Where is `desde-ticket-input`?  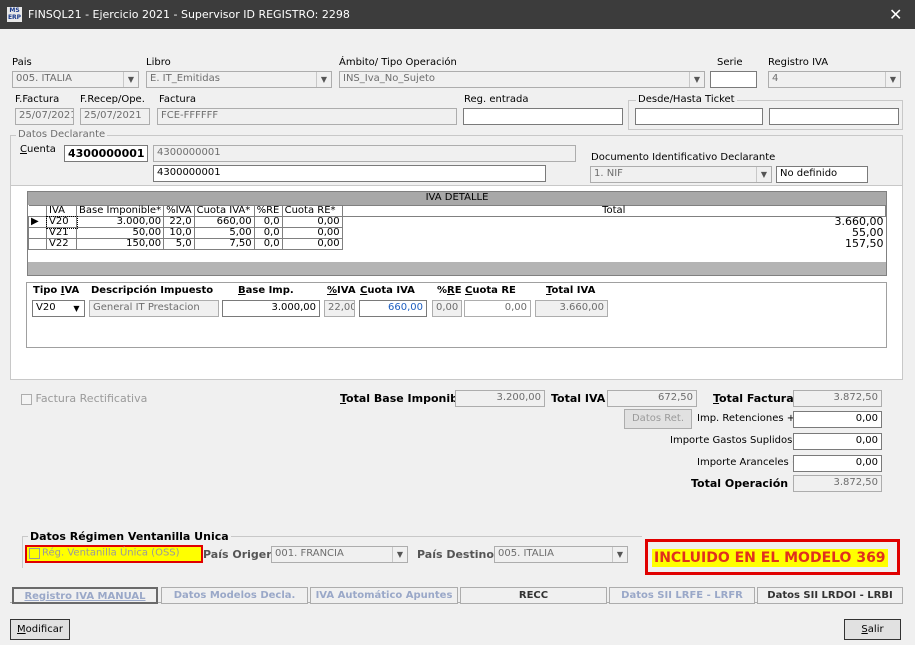
desde-ticket-input is located at coordinates (699, 116).